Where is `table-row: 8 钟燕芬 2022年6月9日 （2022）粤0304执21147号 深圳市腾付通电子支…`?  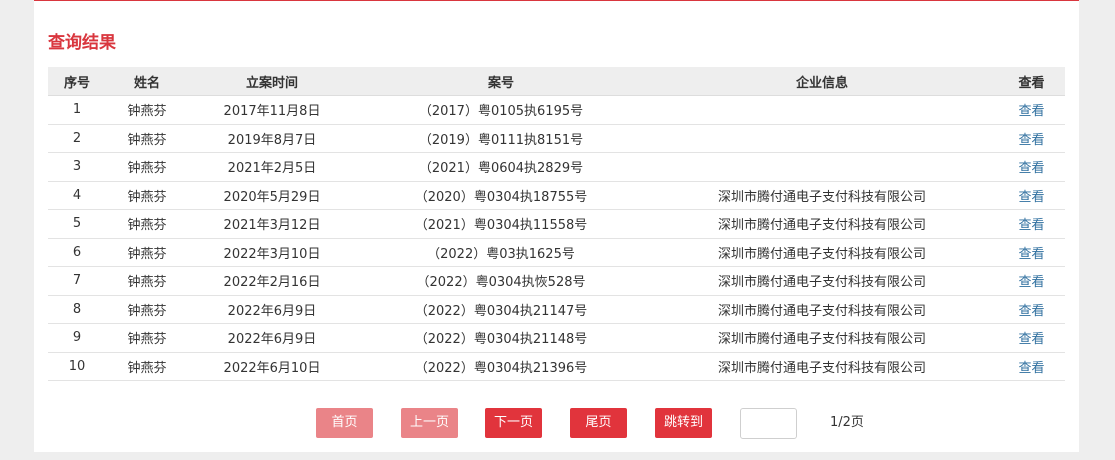 table-row: 8 钟燕芬 2022年6月9日 （2022）粤0304执21147号 深圳市腾付通电子支… is located at coordinates (556, 309).